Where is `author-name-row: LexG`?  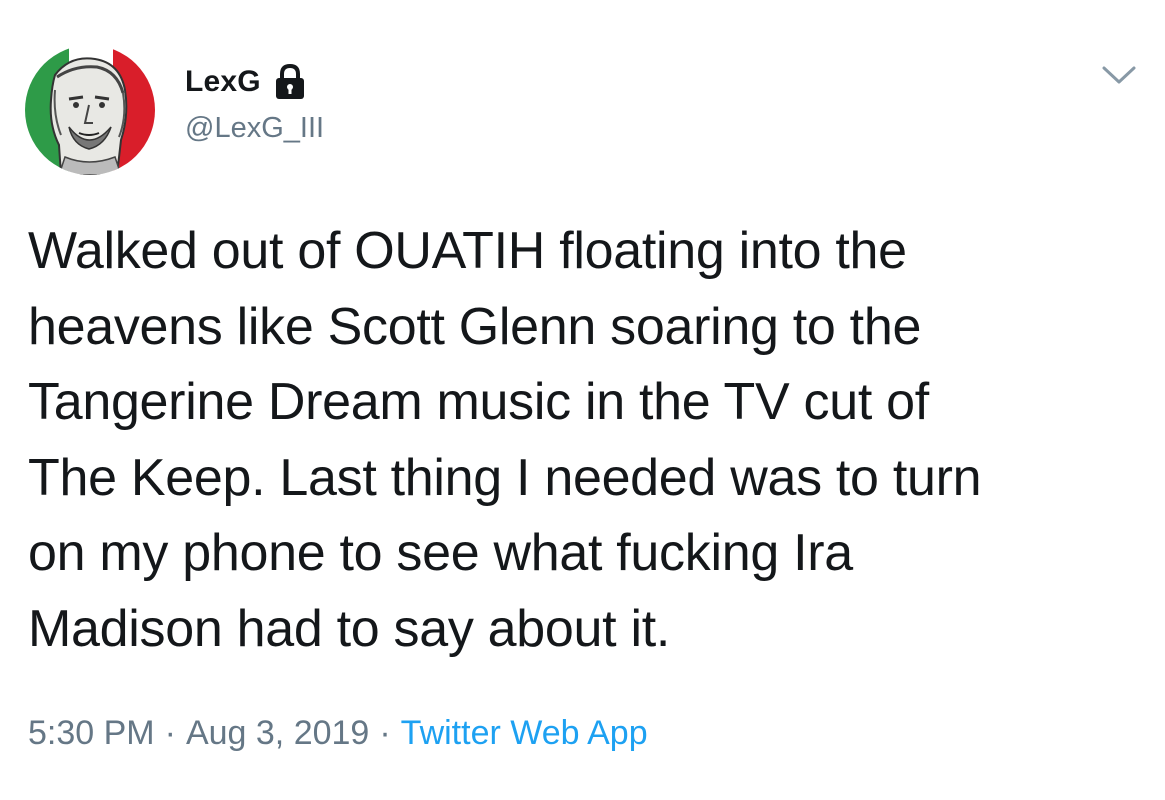 author-name-row: LexG is located at coordinates (246, 82).